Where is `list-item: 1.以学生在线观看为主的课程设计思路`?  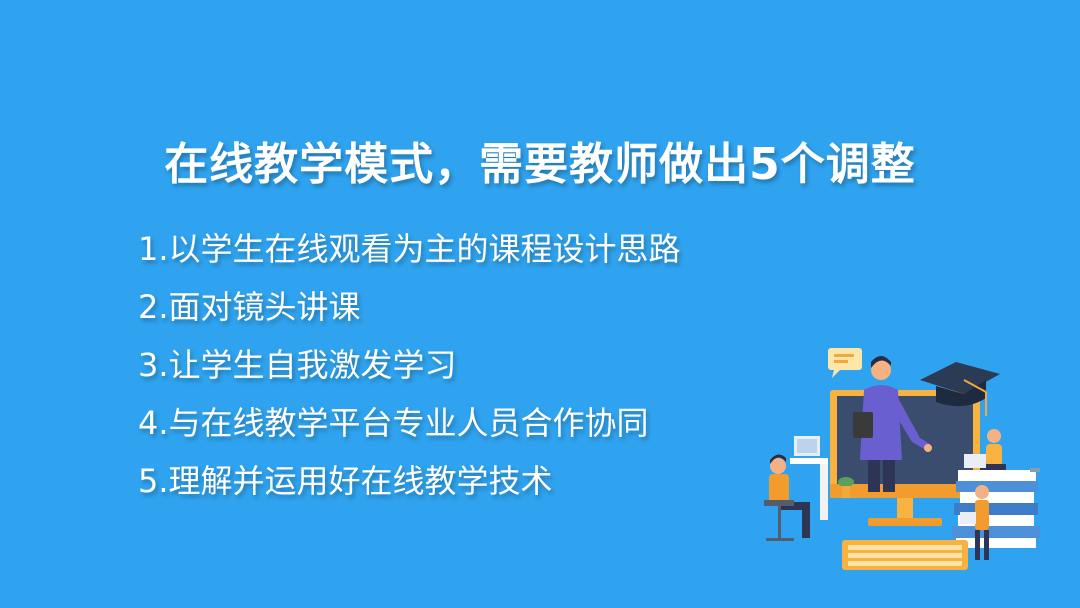 list-item: 1.以学生在线观看为主的课程设计思路 is located at coordinates (409, 249).